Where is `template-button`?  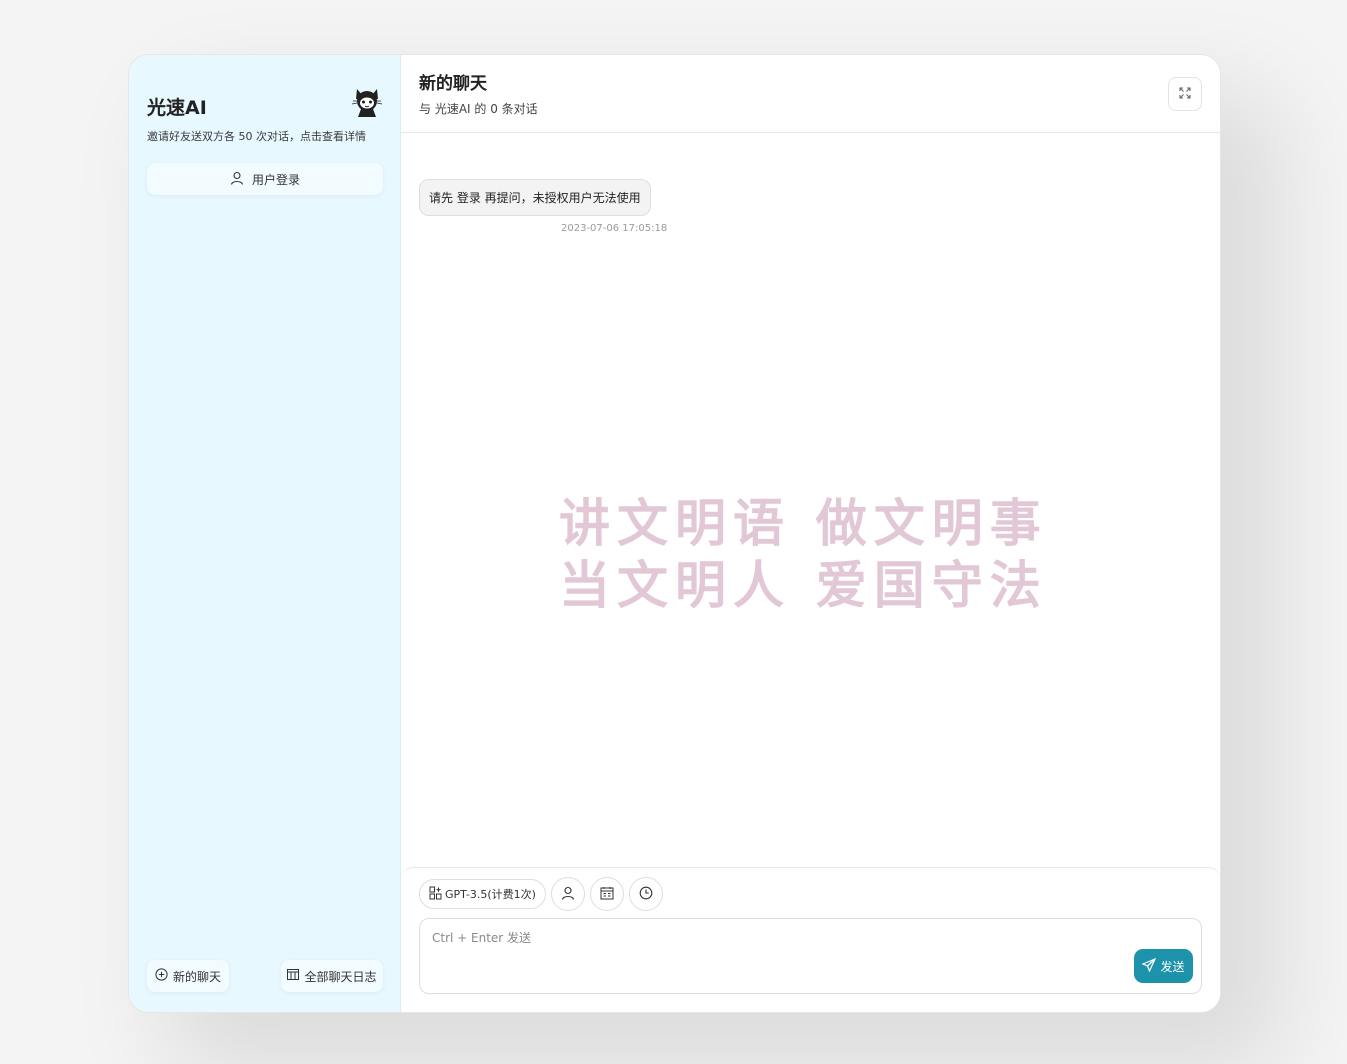 template-button is located at coordinates (606, 894).